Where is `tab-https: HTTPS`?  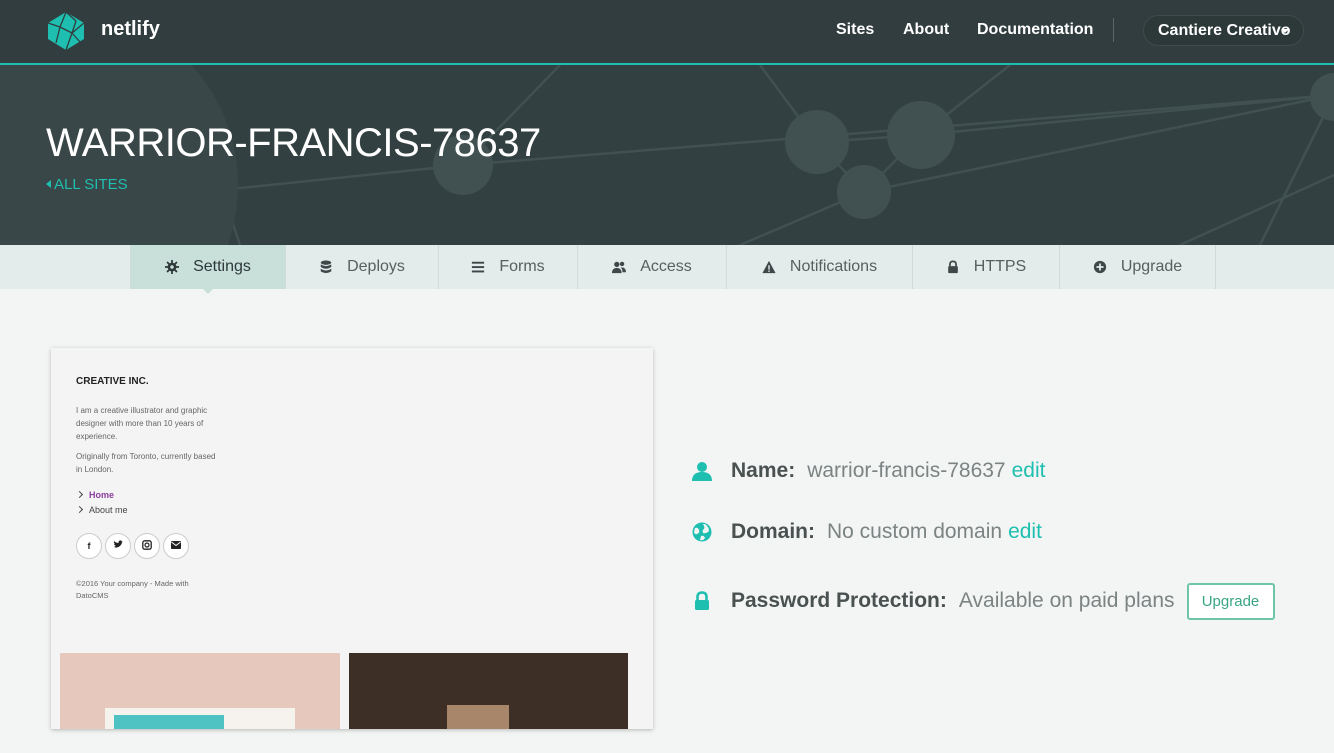
tab-https: HTTPS is located at coordinates (986, 267).